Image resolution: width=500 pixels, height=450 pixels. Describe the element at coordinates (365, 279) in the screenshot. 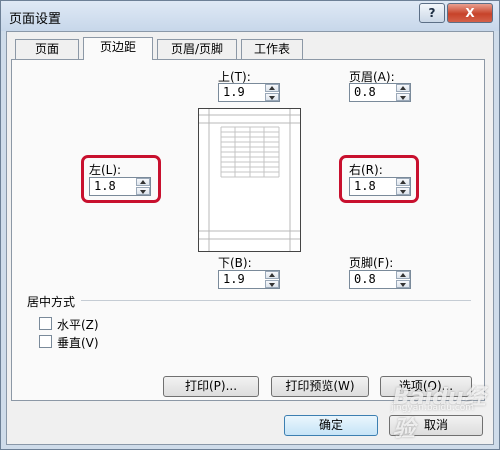

I see `footer-margin-value: 0.8` at that location.